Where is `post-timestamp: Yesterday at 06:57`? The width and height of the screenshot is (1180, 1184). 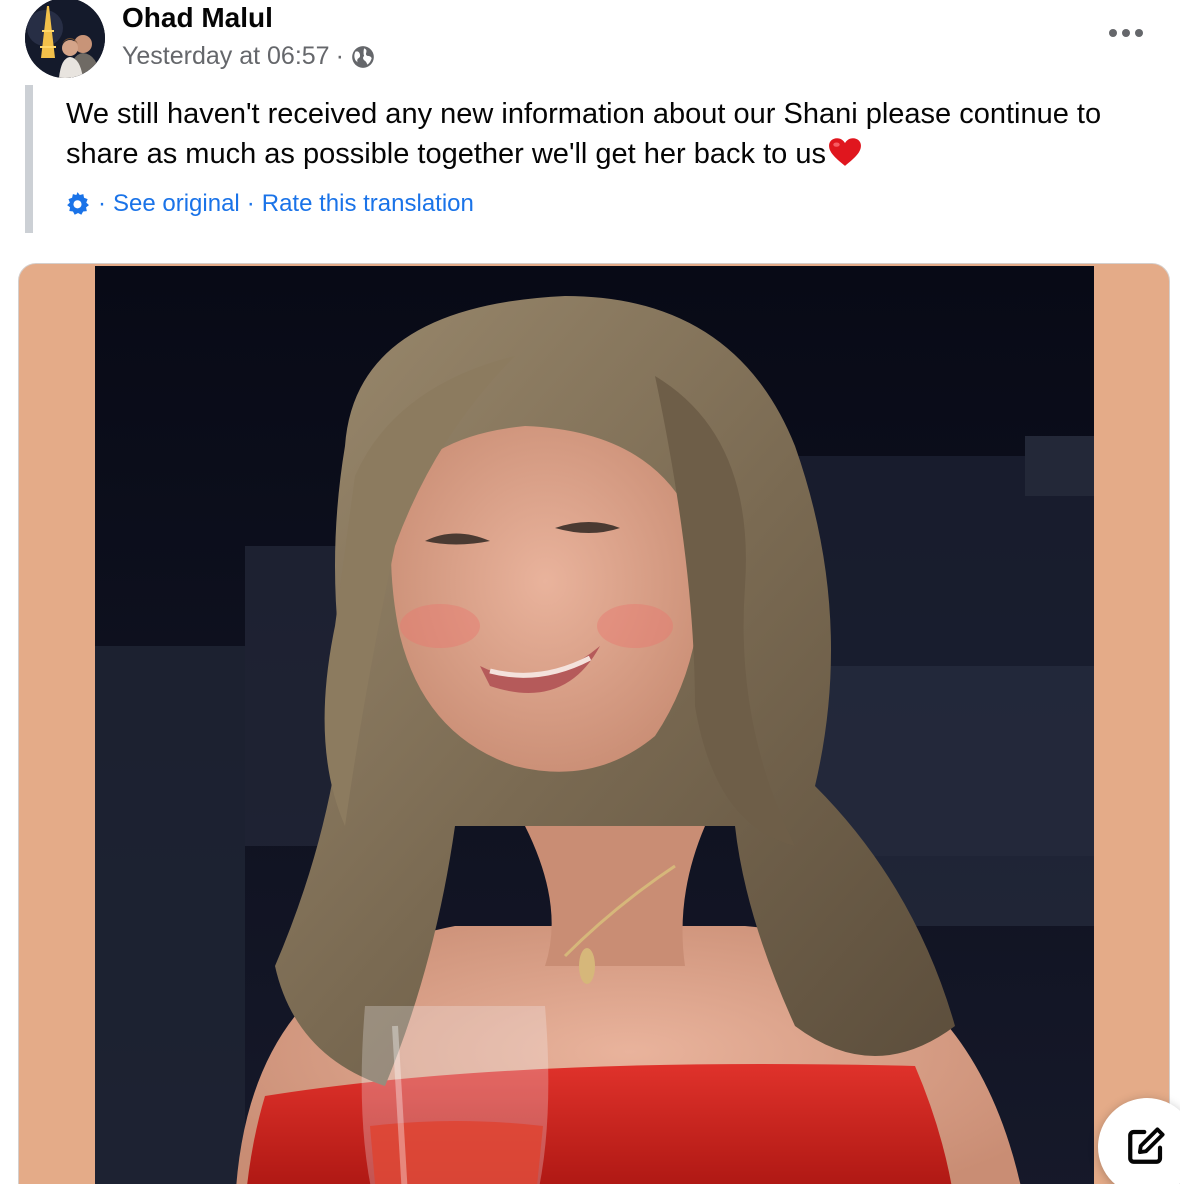 post-timestamp: Yesterday at 06:57 is located at coordinates (226, 56).